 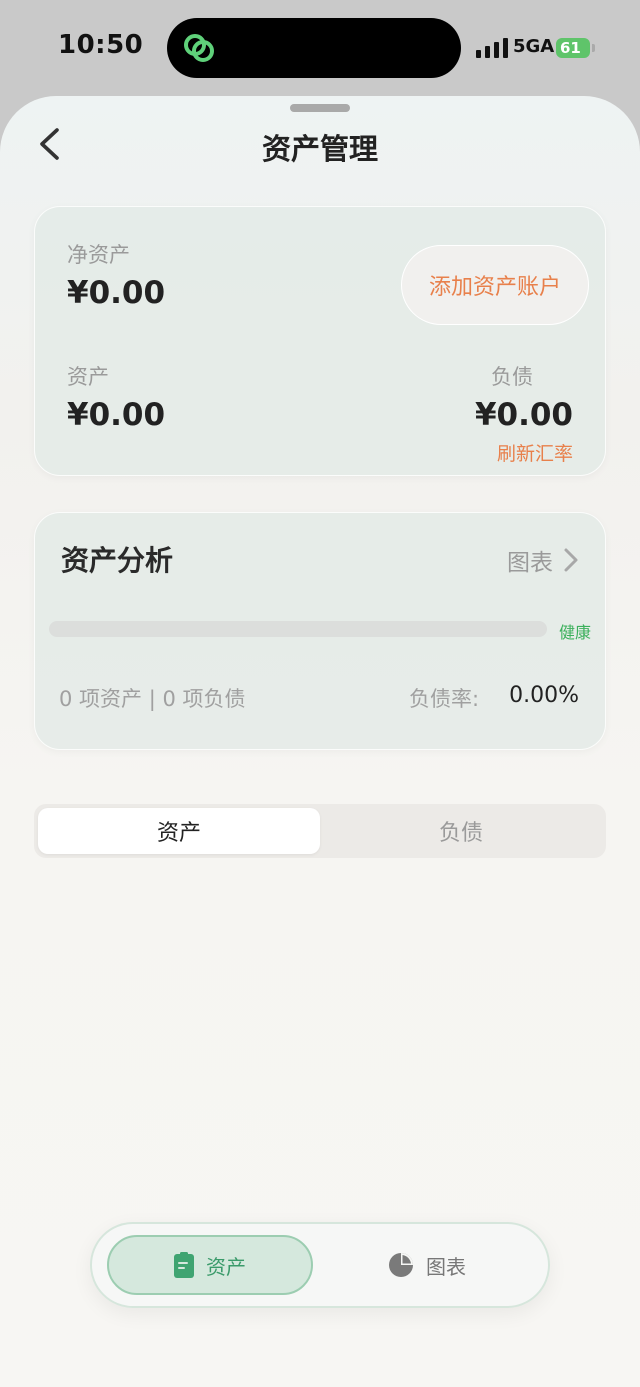 I want to click on health-label: 健康, so click(x=574, y=632).